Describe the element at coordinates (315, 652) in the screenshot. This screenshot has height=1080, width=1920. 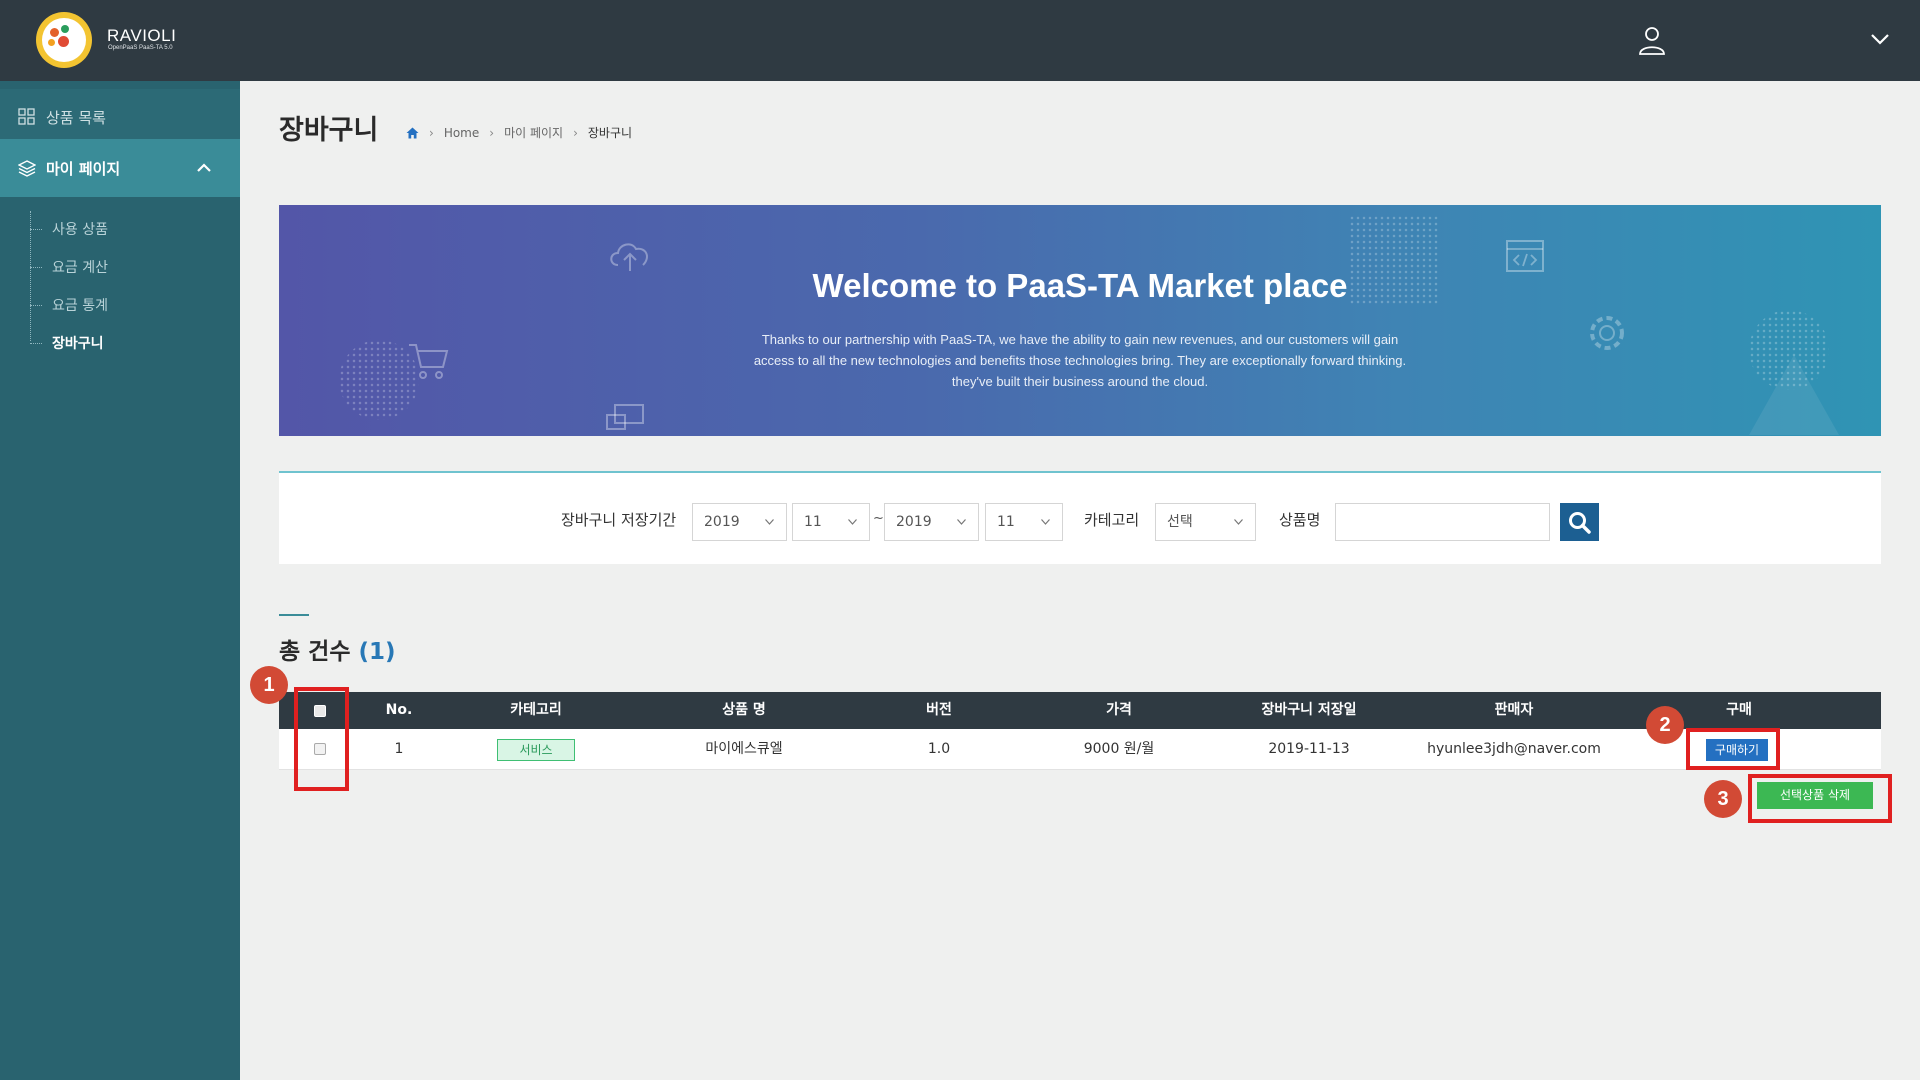
I see `total-label: 총 건수` at that location.